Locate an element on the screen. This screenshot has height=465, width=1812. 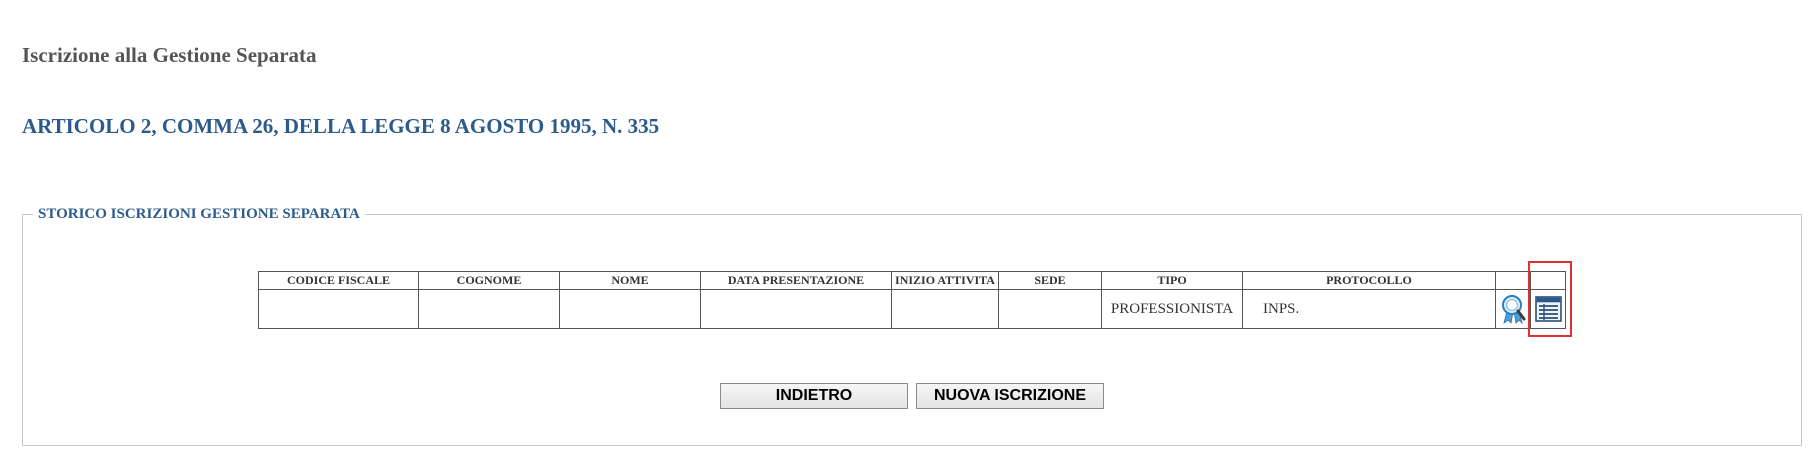
cell-data-presentazione is located at coordinates (796, 309).